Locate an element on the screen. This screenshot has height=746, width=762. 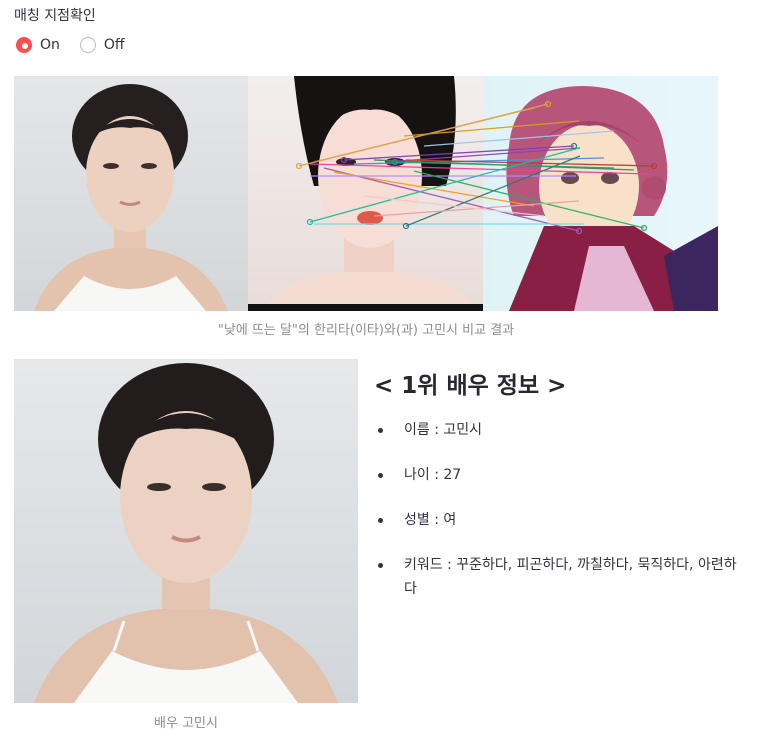
matching-radio-group: On Off is located at coordinates (70, 45).